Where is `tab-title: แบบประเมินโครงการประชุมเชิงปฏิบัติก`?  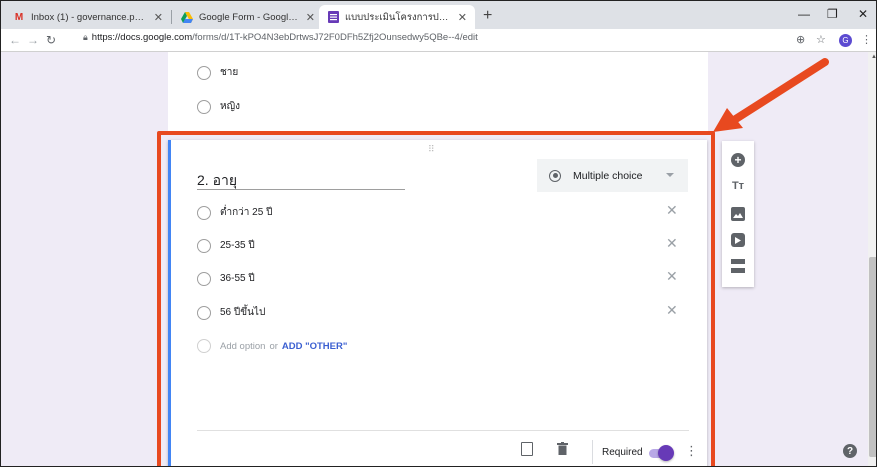
tab-title: แบบประเมินโครงการประชุมเชิงปฏิบัติก is located at coordinates (398, 17).